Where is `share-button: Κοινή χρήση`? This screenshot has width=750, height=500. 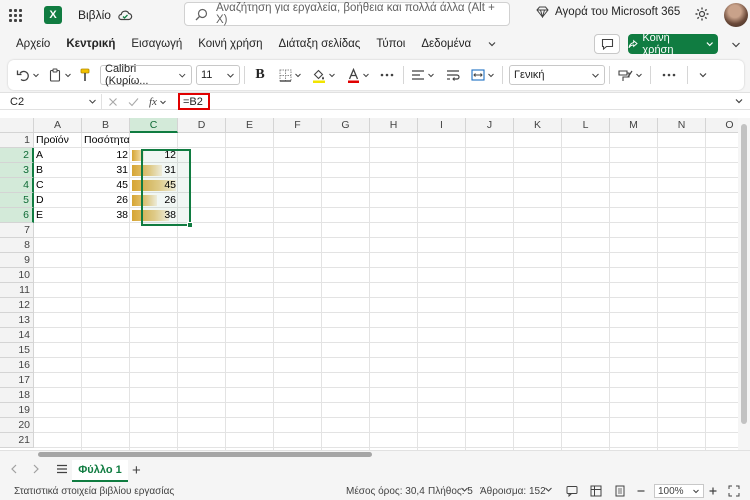 share-button: Κοινή χρήση is located at coordinates (673, 44).